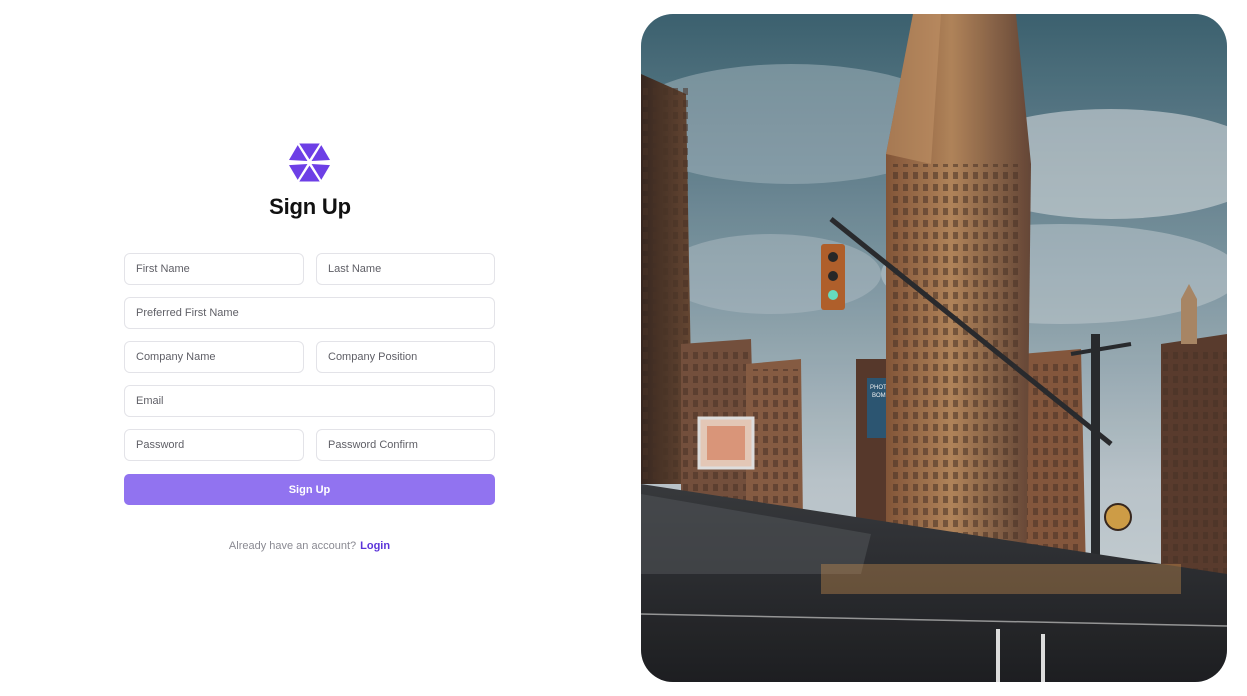 The width and height of the screenshot is (1247, 696). What do you see at coordinates (309, 401) in the screenshot?
I see `email-input` at bounding box center [309, 401].